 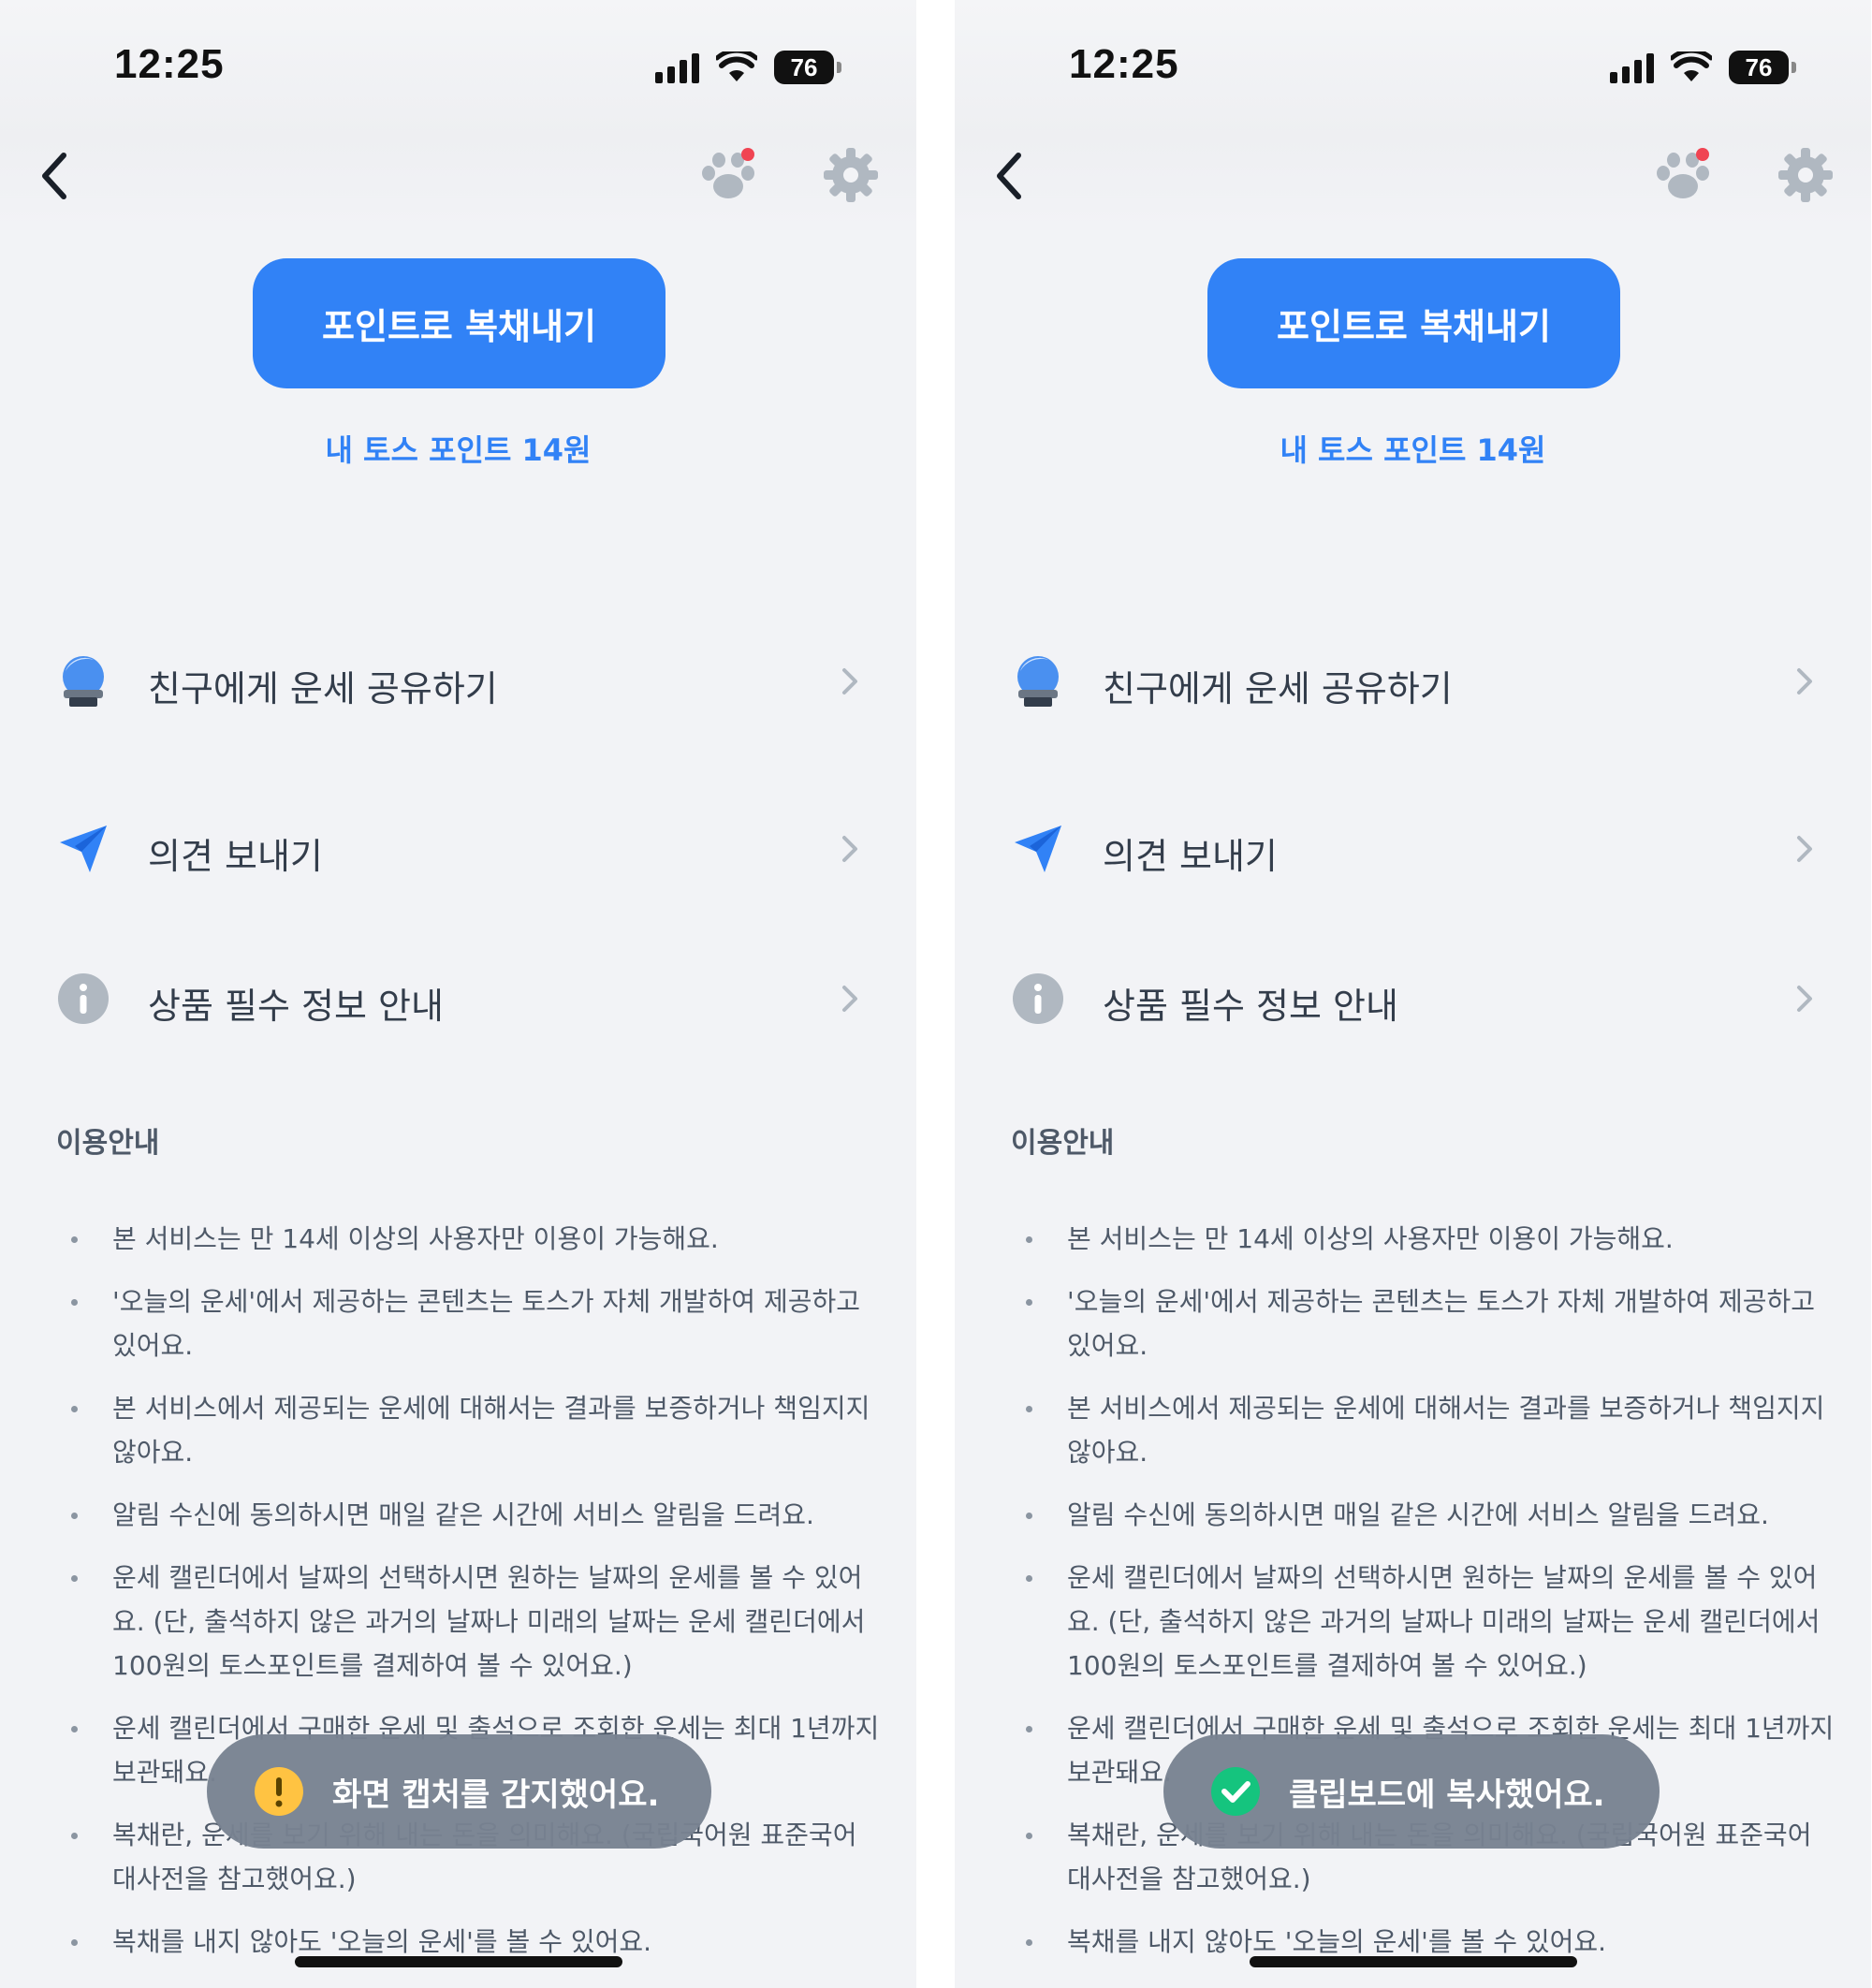 I want to click on toast-success: 클립보드에 복사했어요., so click(x=1412, y=1791).